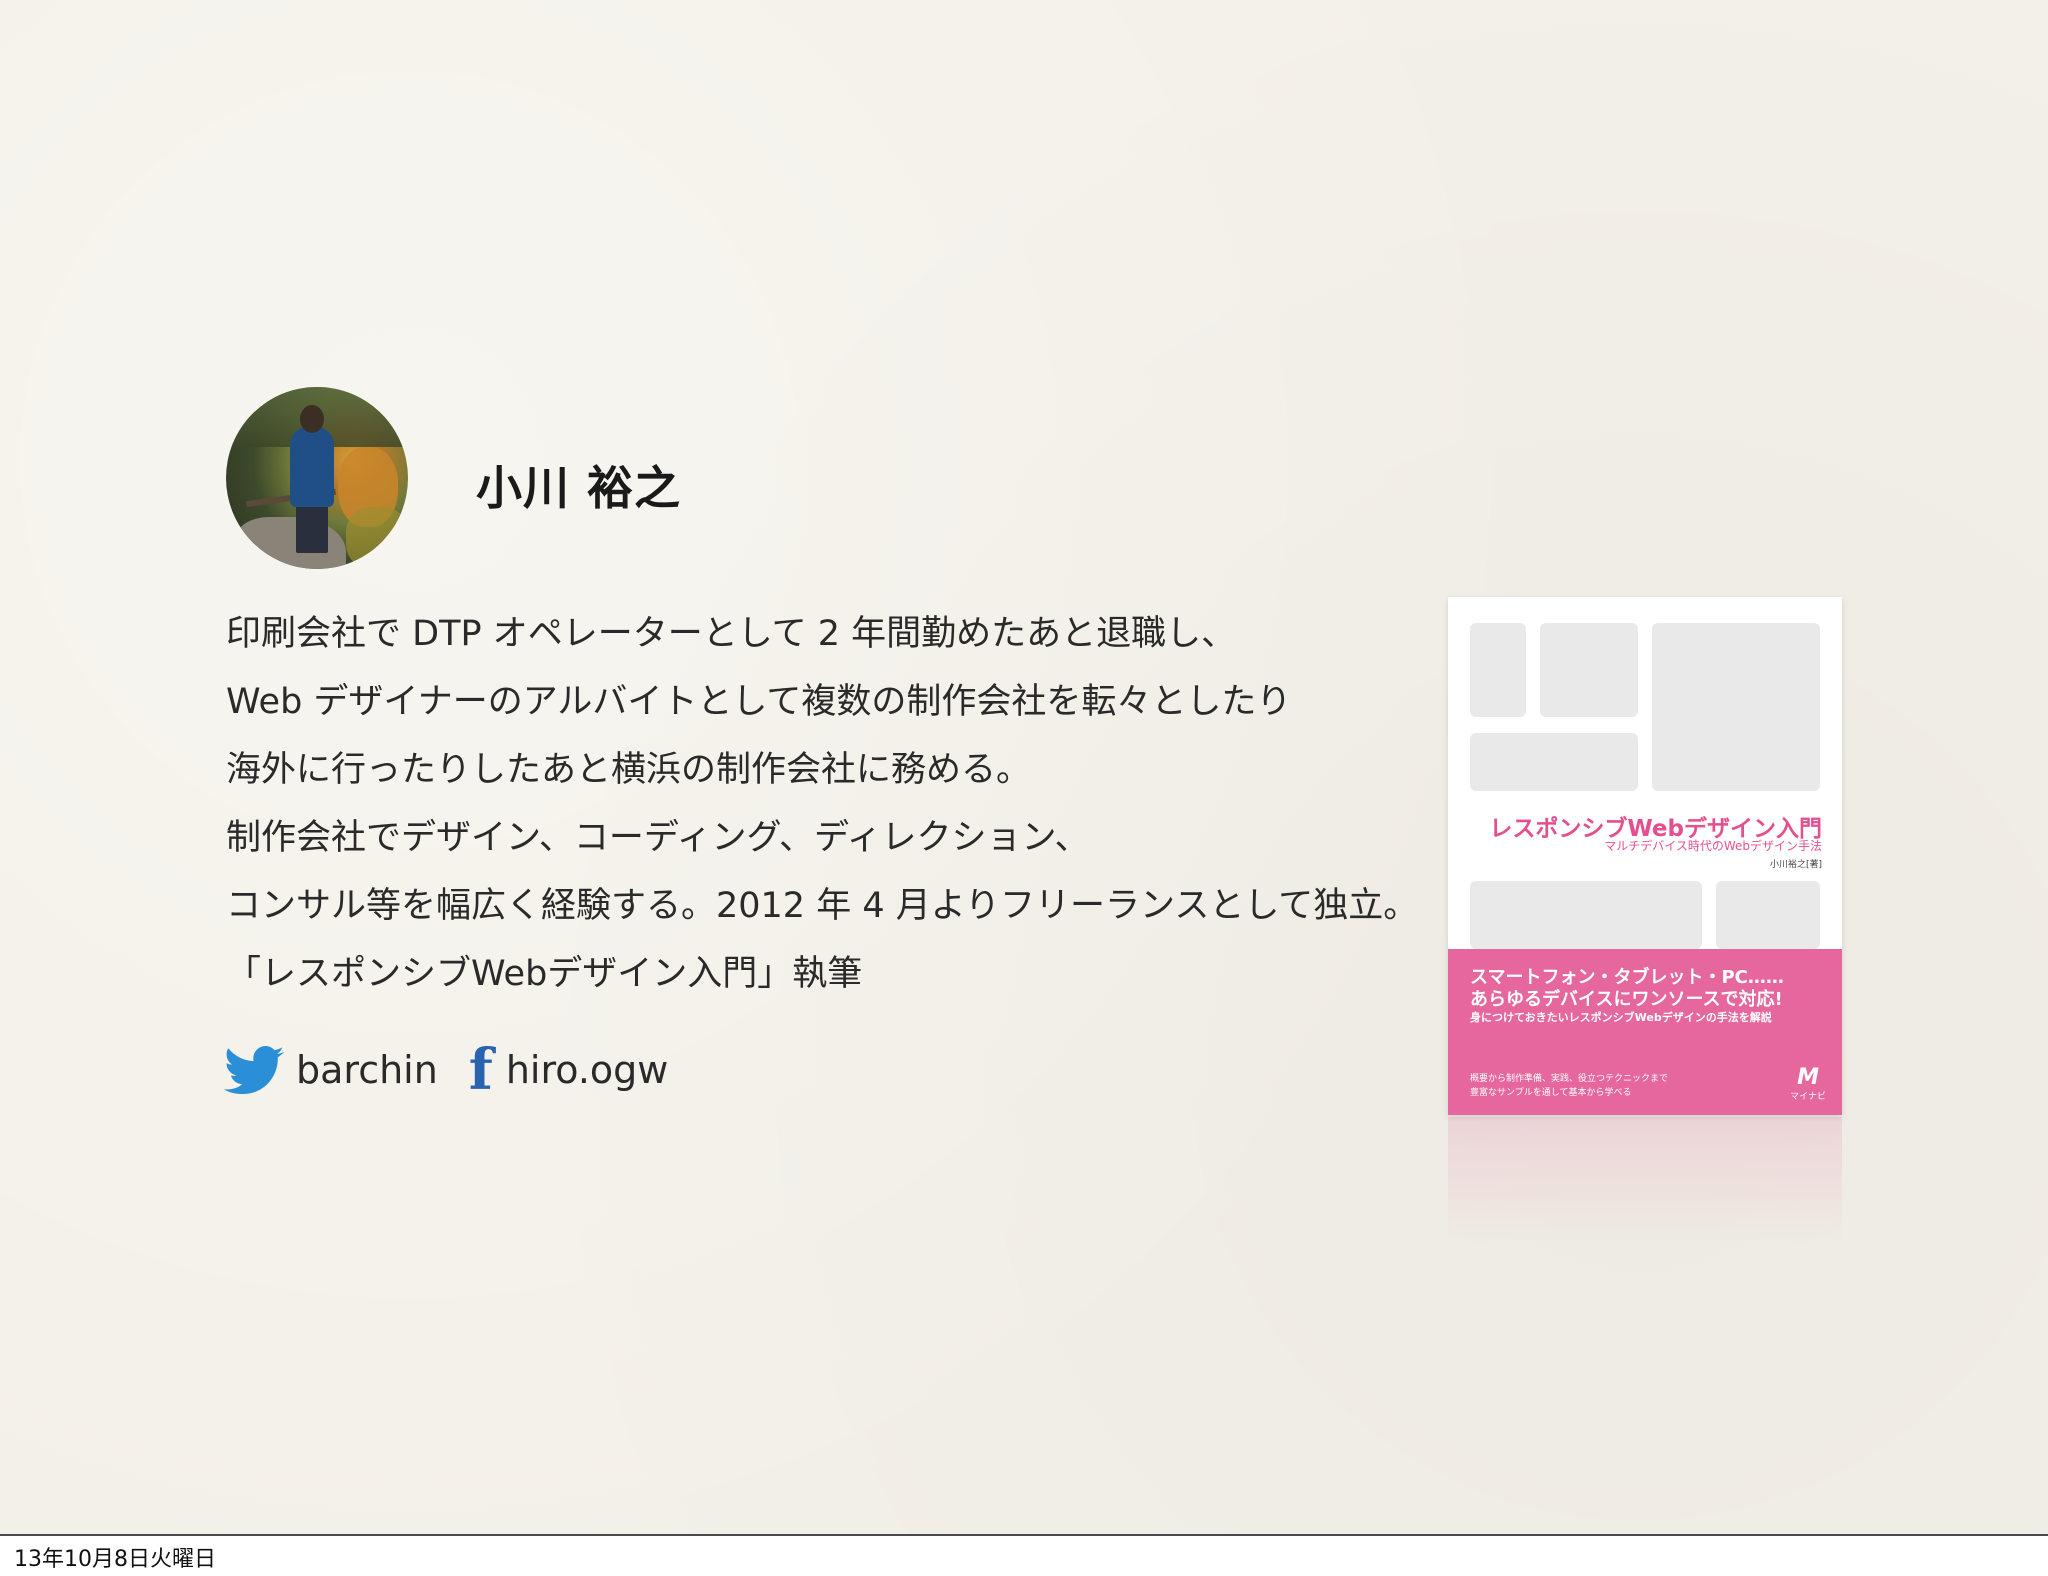  I want to click on book-author: 小川裕之[著], so click(1795, 865).